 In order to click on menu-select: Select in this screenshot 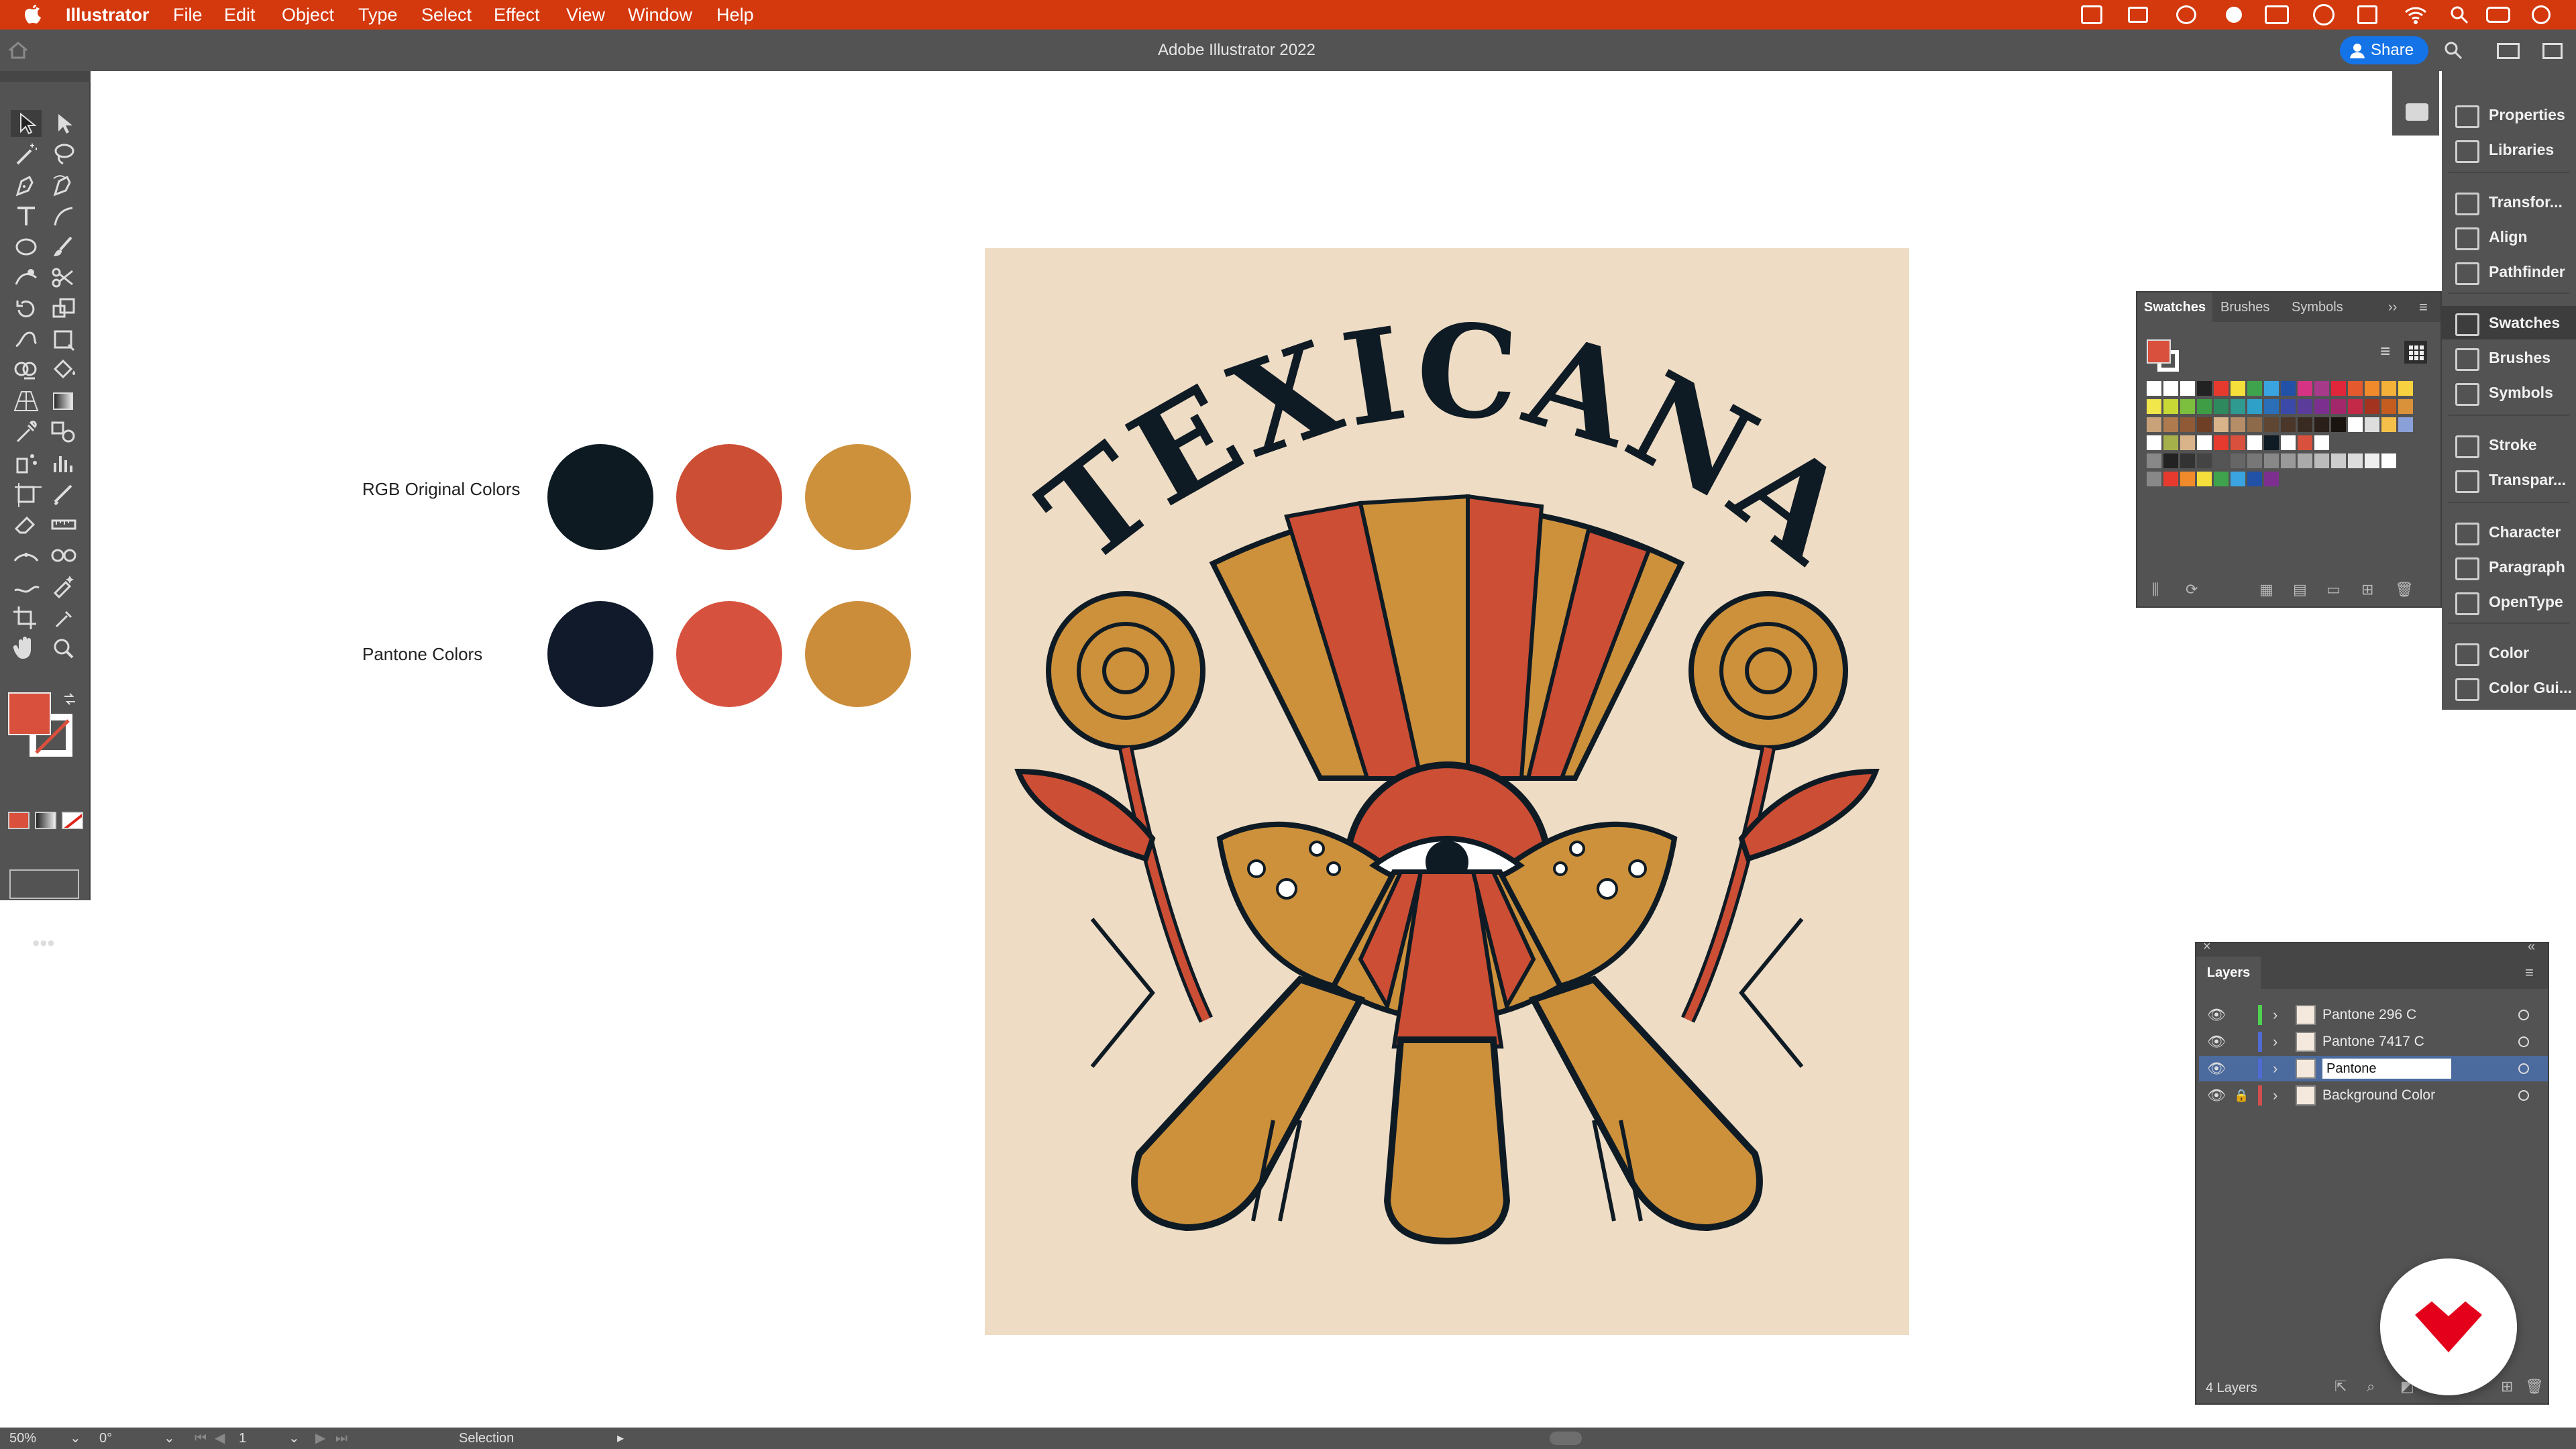, I will do `click(446, 15)`.